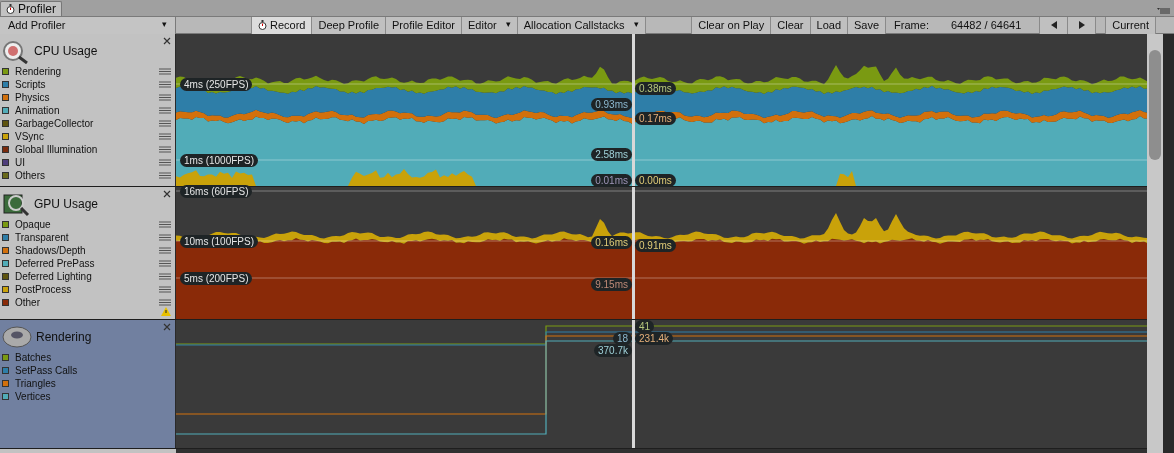 Image resolution: width=1174 pixels, height=453 pixels. I want to click on value-label: 0.93ms, so click(611, 104).